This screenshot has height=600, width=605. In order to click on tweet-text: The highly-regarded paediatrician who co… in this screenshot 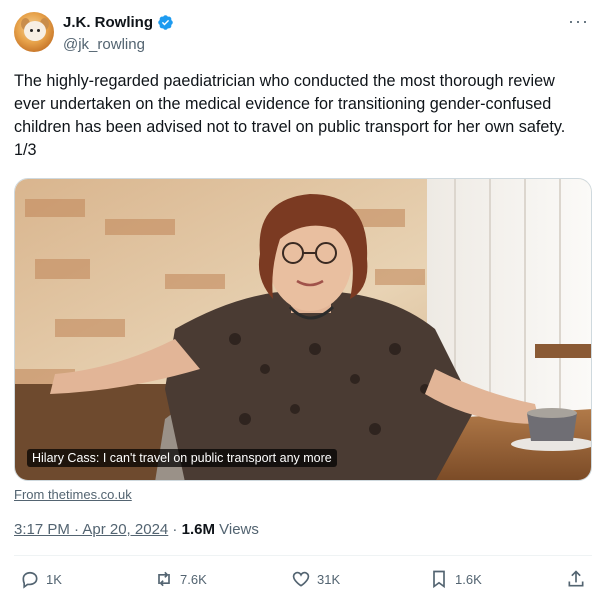, I will do `click(290, 115)`.